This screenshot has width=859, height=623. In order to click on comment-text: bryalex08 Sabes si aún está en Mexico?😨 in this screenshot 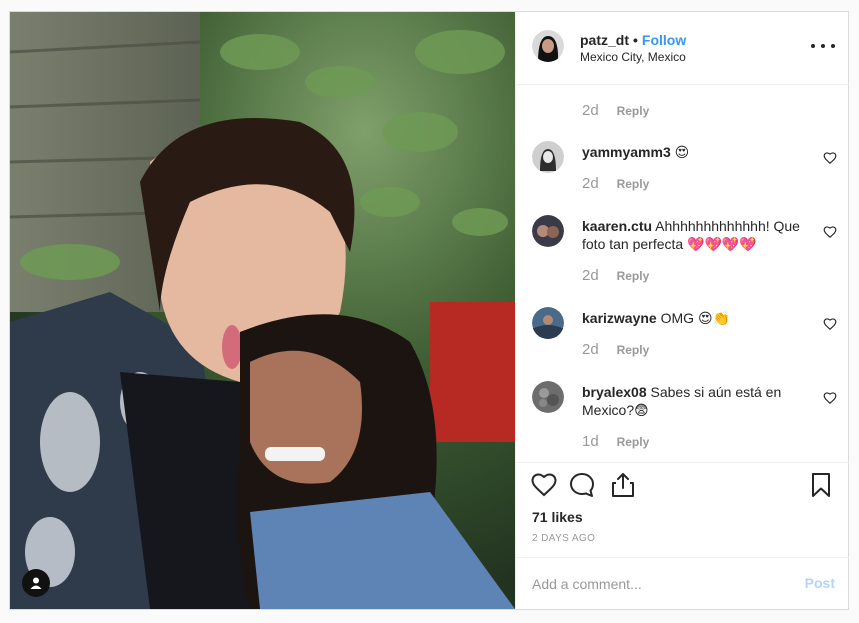, I will do `click(696, 401)`.